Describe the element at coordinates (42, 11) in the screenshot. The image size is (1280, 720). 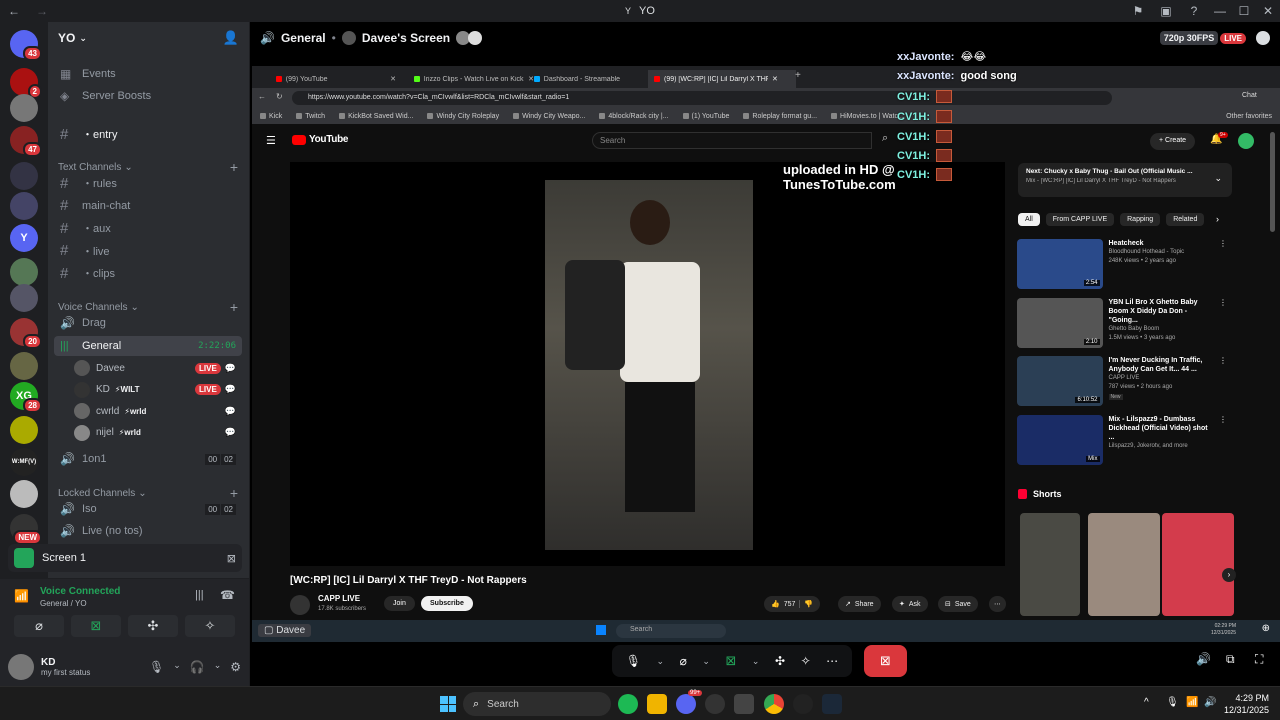
I see `forward-arrow-icon: →` at that location.